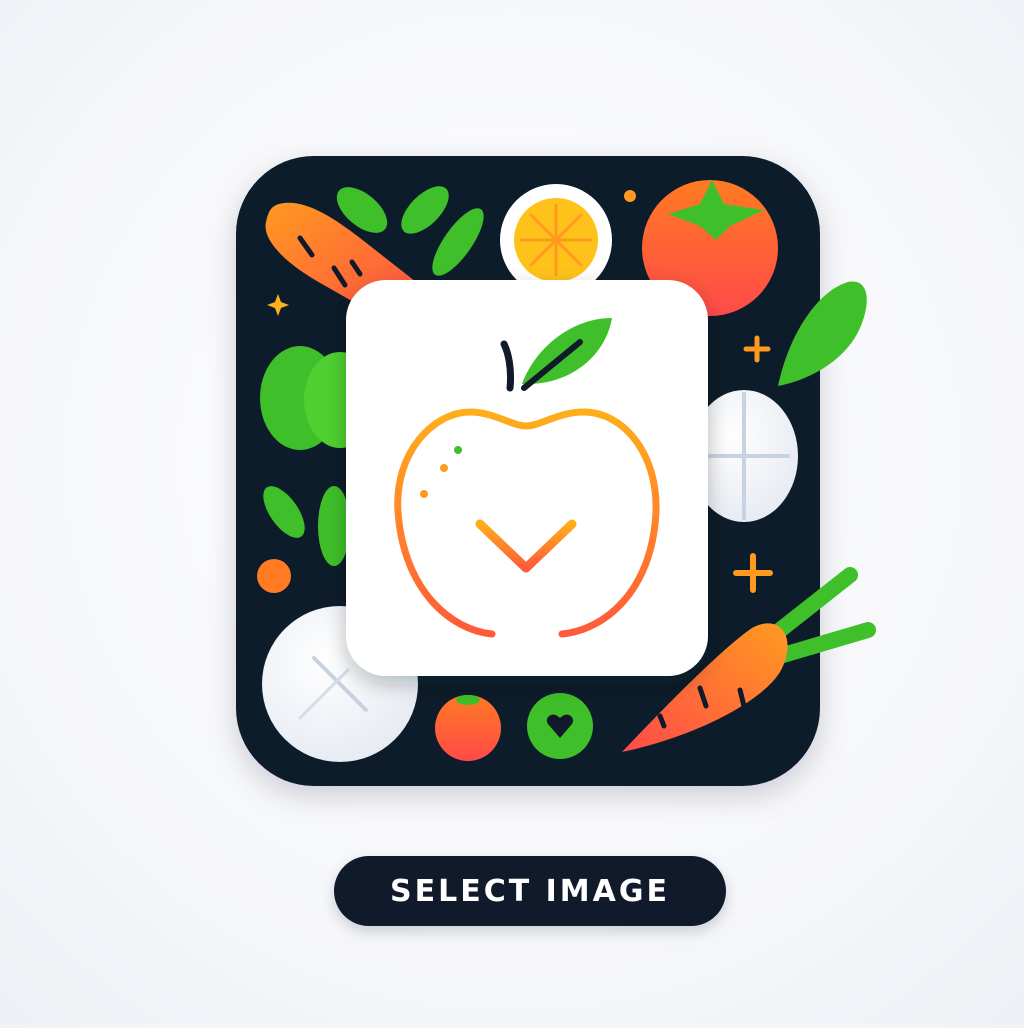 The image size is (1024, 1028). I want to click on sparkle-dot-icon, so click(630, 196).